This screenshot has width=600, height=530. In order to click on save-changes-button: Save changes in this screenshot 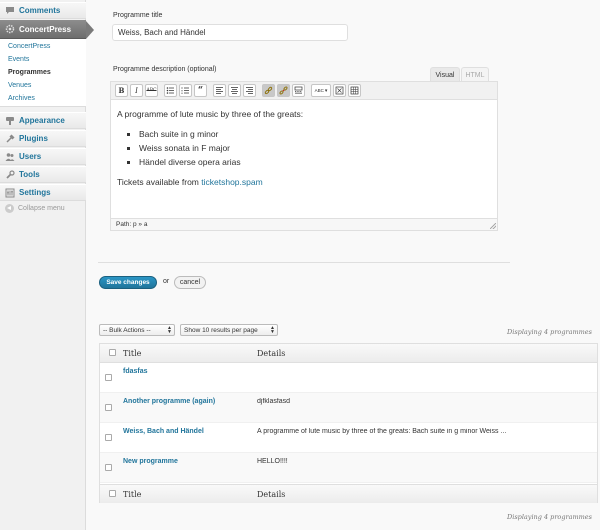, I will do `click(128, 282)`.